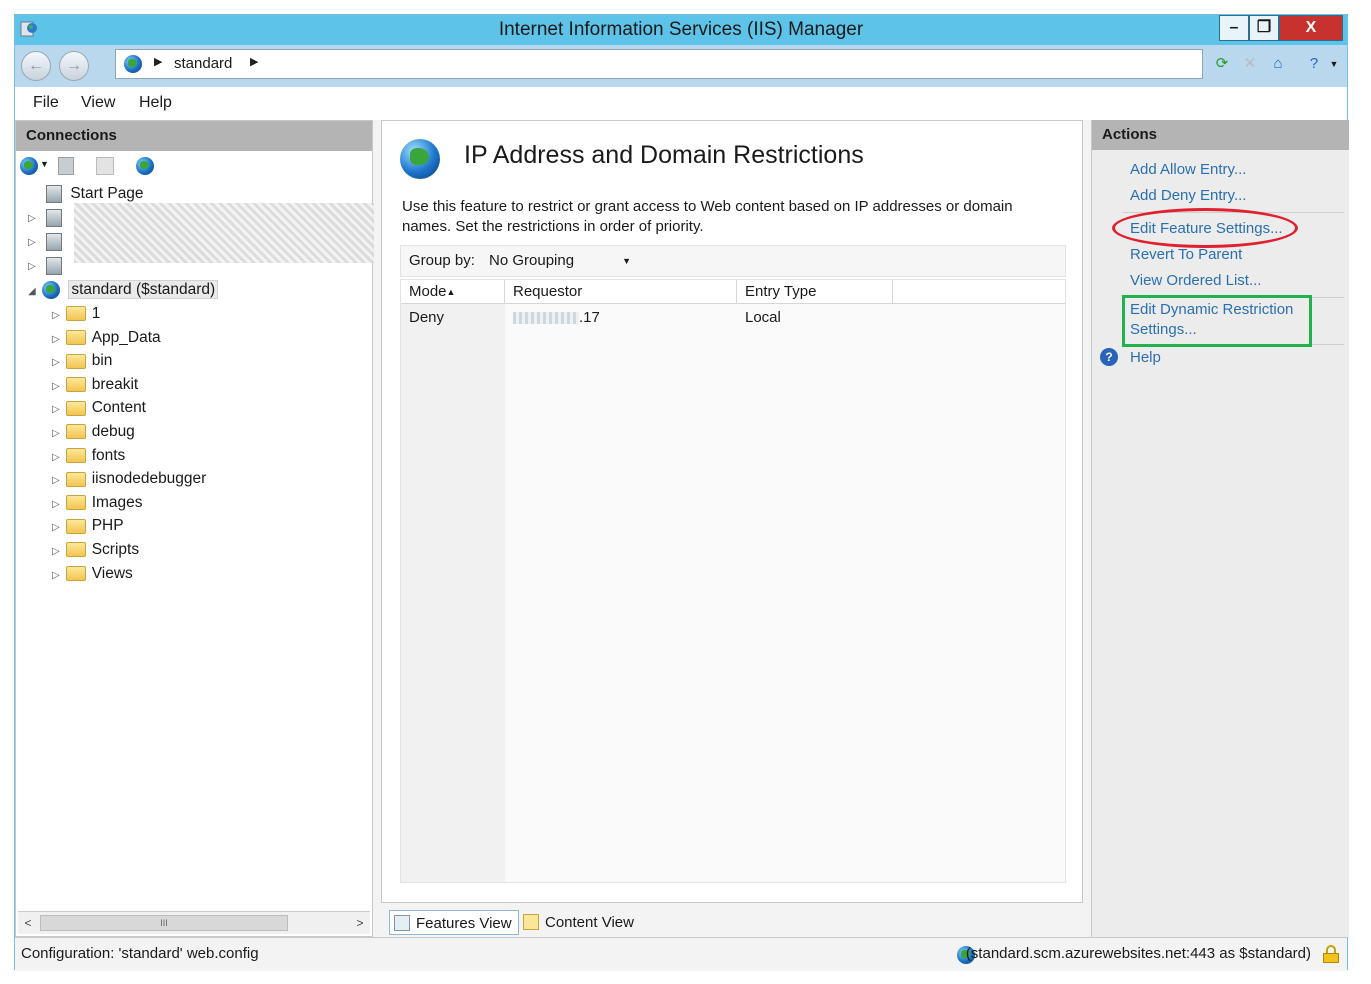 The image size is (1371, 984). I want to click on tree-item-folder: ▷ Views, so click(92, 574).